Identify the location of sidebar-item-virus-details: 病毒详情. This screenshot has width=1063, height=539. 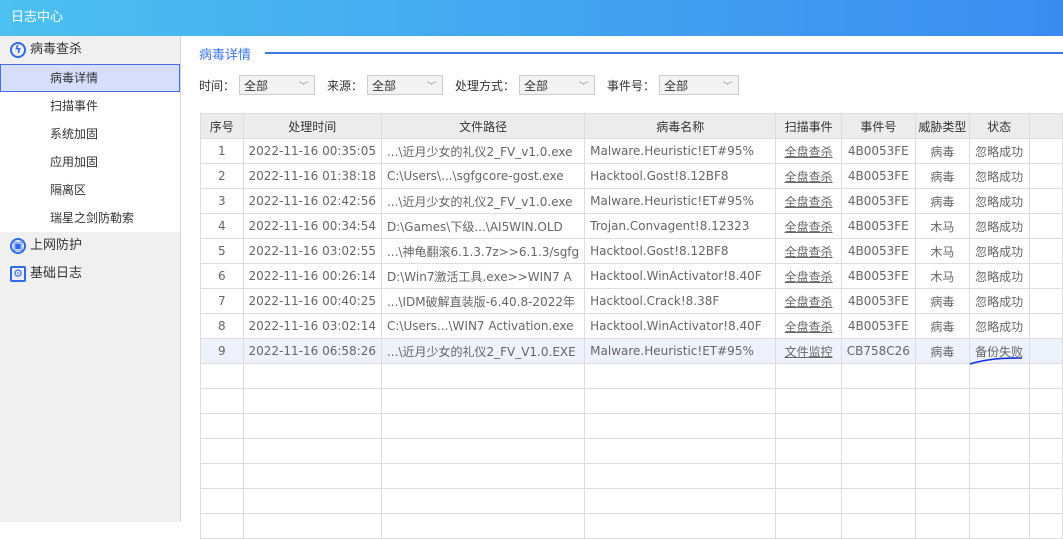
(90, 78).